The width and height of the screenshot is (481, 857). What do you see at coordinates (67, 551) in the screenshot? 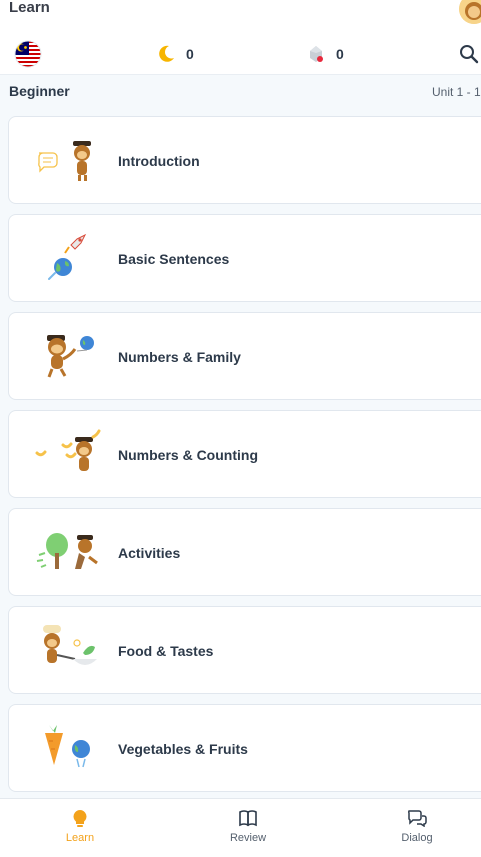
I see `monkey-running-icon` at bounding box center [67, 551].